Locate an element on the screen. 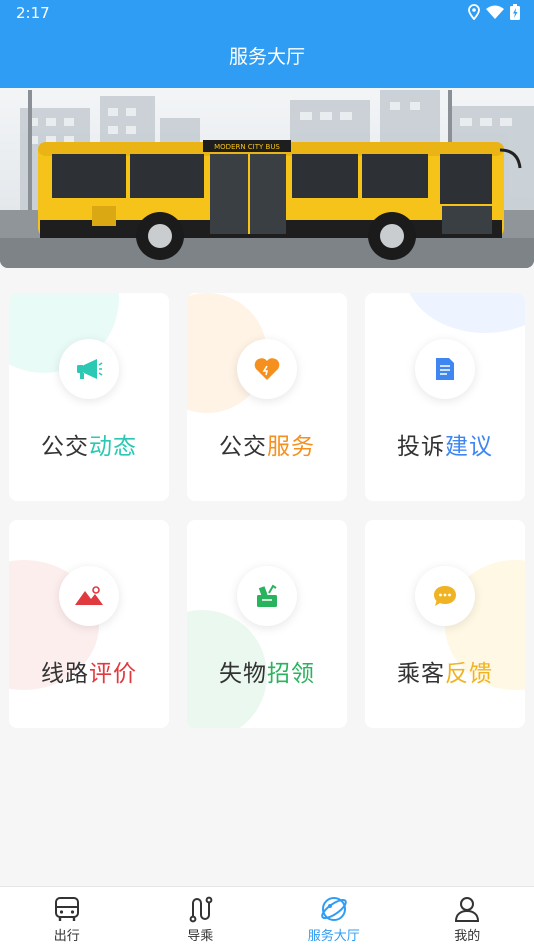  card-bus-service: 公交服务 is located at coordinates (267, 397).